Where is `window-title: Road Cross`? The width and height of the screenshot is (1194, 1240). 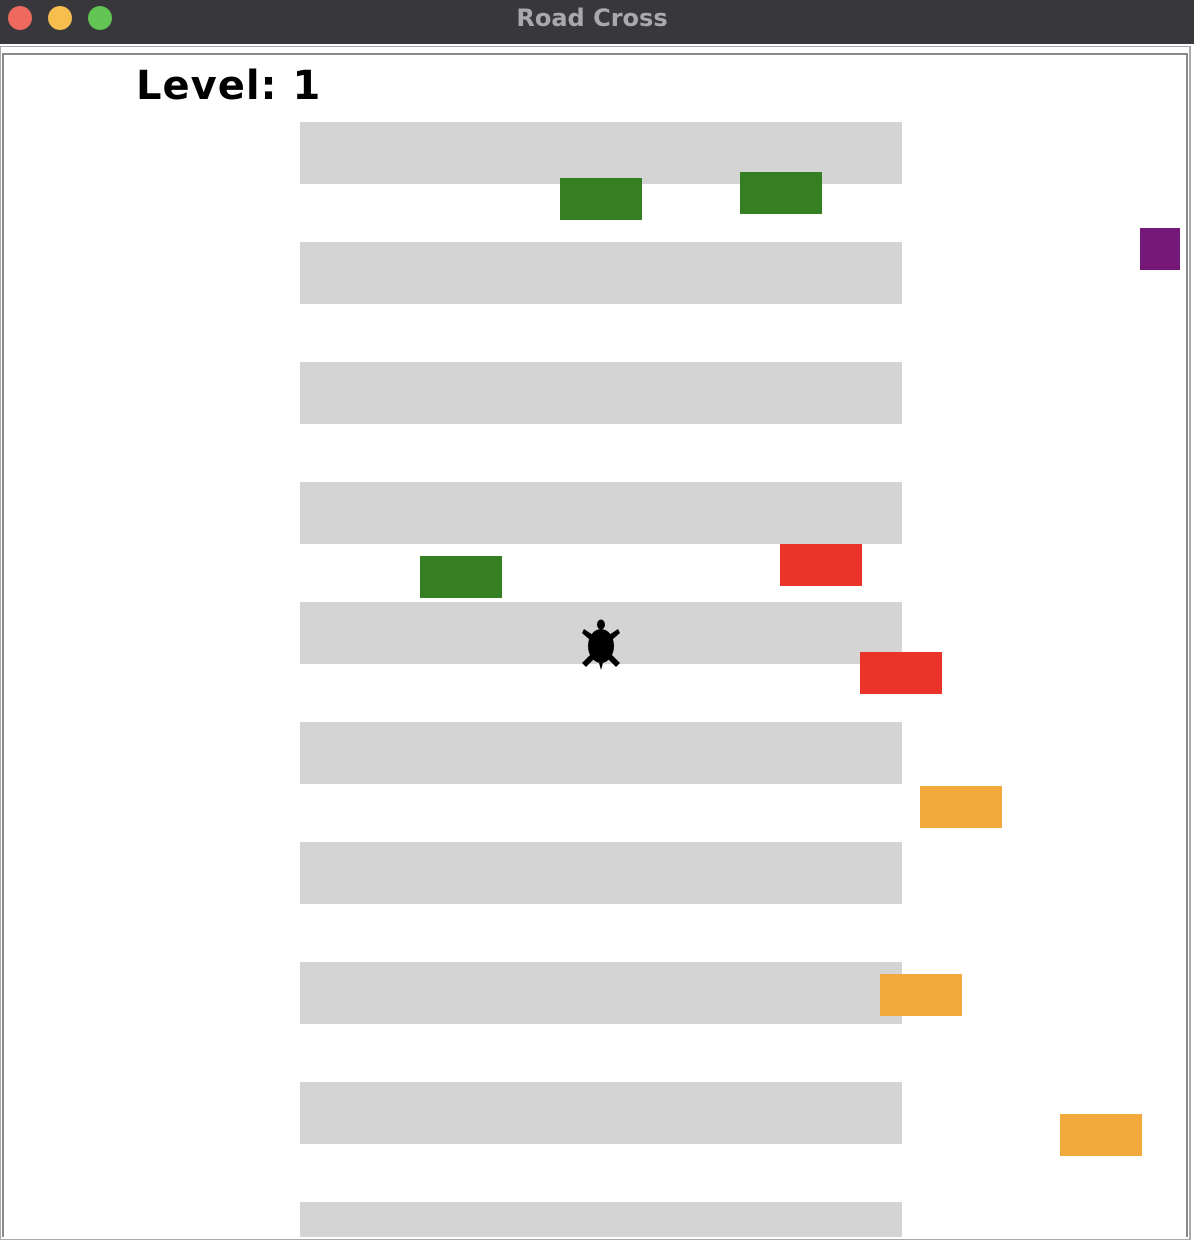
window-title: Road Cross is located at coordinates (592, 18).